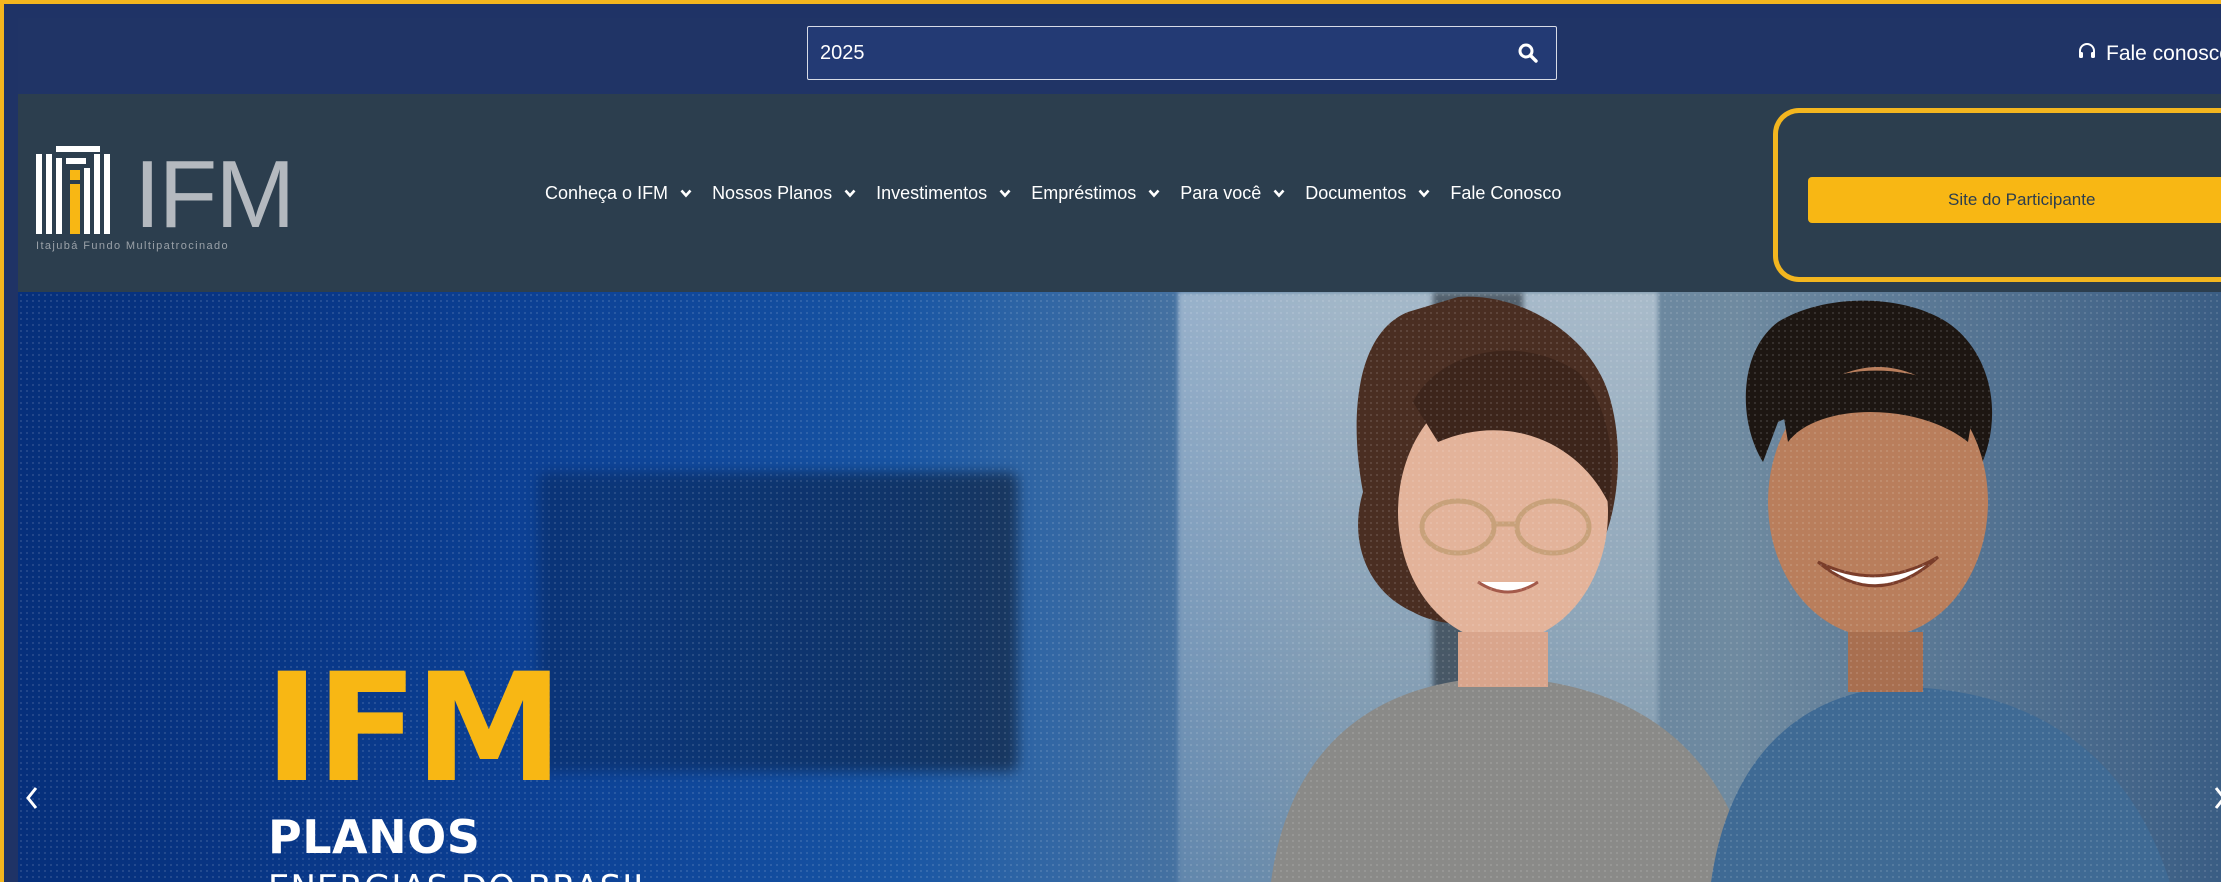  What do you see at coordinates (1084, 192) in the screenshot?
I see `nav-item-label: Empréstimos` at bounding box center [1084, 192].